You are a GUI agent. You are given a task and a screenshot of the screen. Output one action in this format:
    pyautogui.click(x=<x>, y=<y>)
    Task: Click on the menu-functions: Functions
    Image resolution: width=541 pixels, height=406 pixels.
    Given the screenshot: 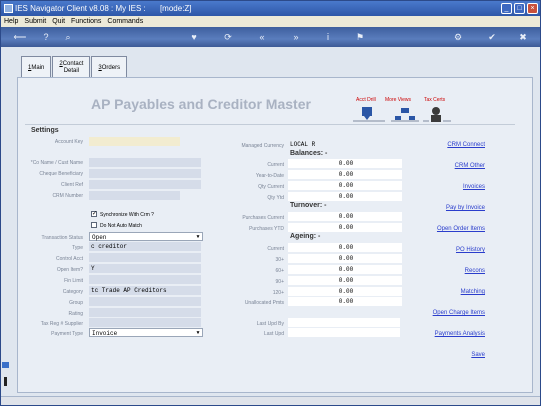 What is the action you would take?
    pyautogui.click(x=86, y=21)
    